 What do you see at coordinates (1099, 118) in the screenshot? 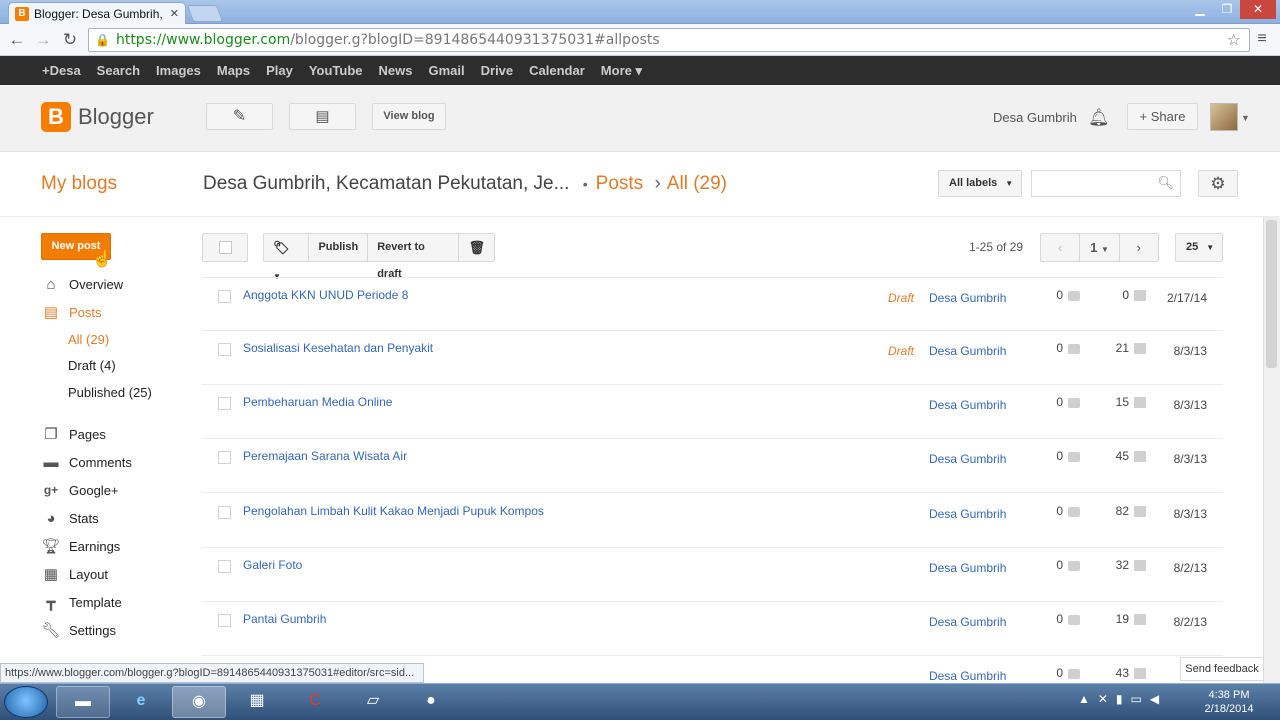
I see `bell-icon: 🔔︎` at bounding box center [1099, 118].